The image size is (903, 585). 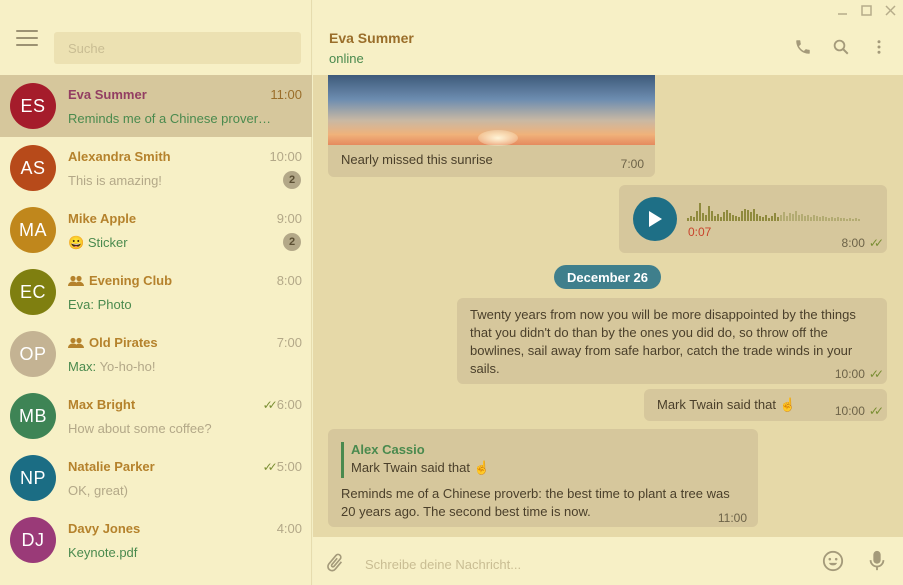 I want to click on emoji-icon, so click(x=833, y=561).